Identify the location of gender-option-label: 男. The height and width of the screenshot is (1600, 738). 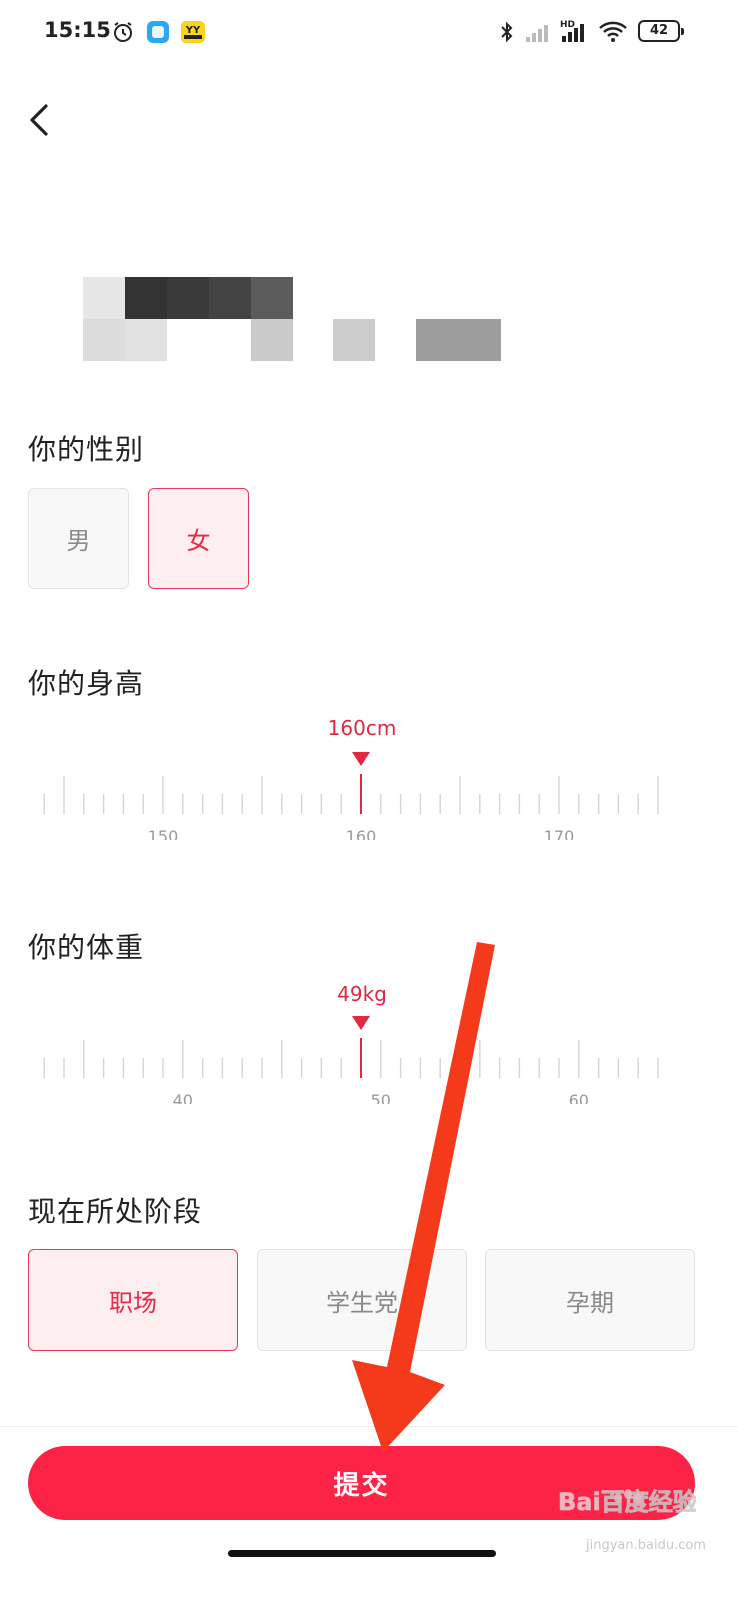
(78, 541).